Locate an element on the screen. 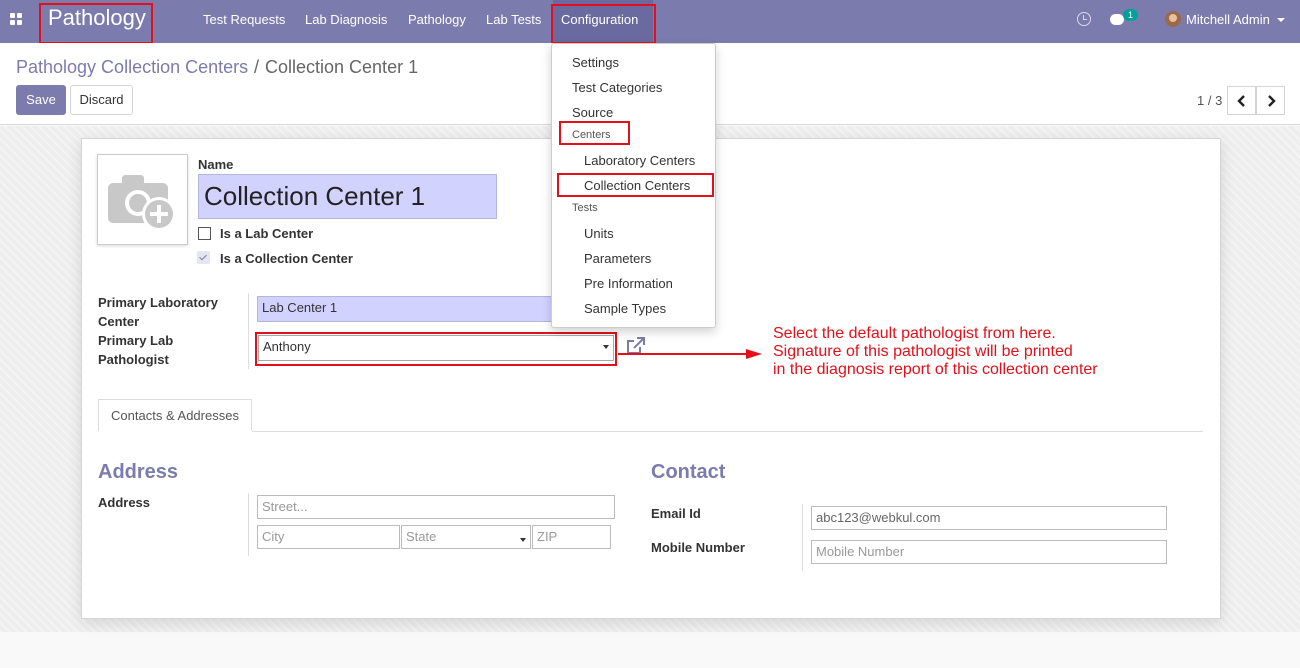 The width and height of the screenshot is (1300, 668). tab-underline-mask is located at coordinates (175, 431).